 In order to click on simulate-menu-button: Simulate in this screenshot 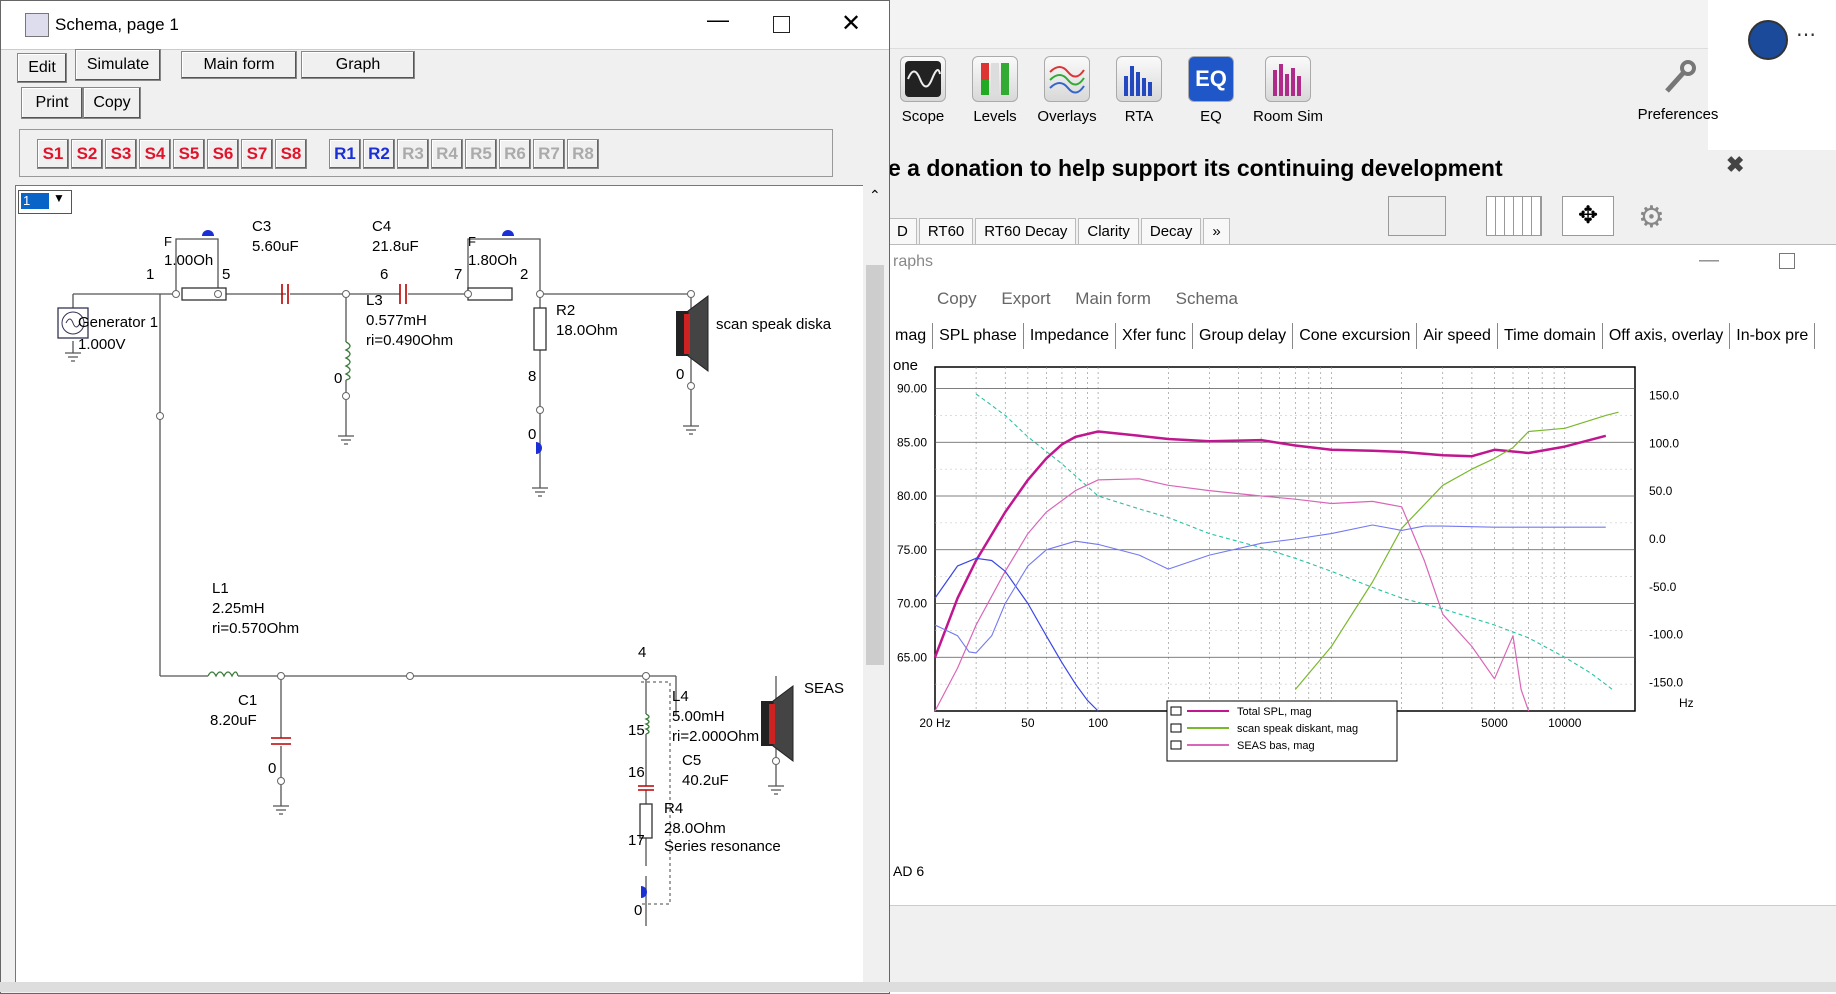, I will do `click(118, 65)`.